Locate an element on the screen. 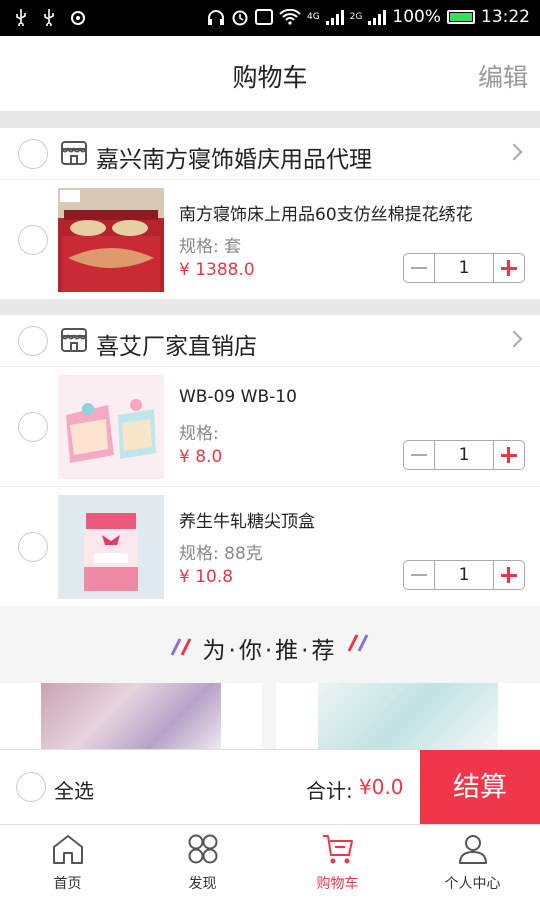 The image size is (540, 910). decorative-slash-icon is located at coordinates (358, 643).